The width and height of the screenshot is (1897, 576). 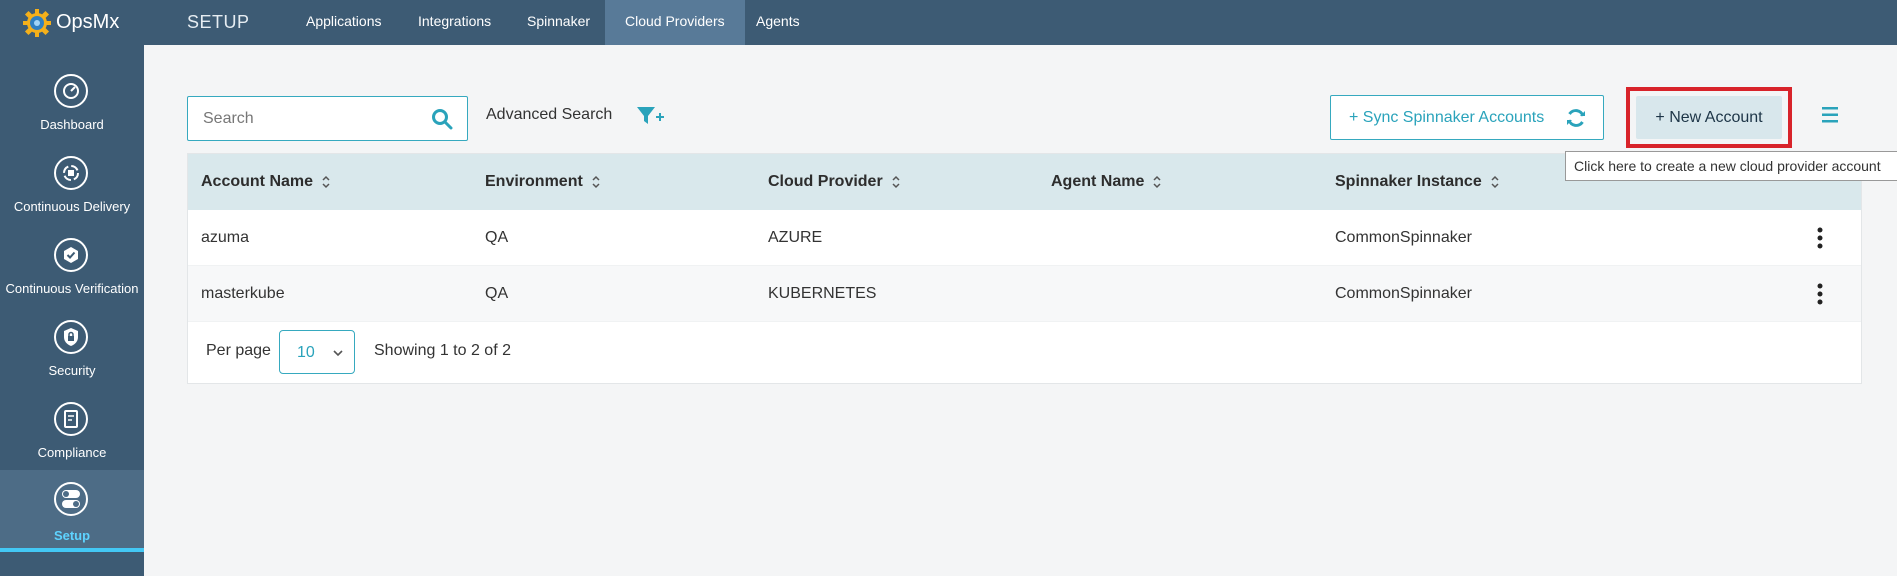 I want to click on sidebar-item-label: Continuous Verification, so click(x=72, y=288).